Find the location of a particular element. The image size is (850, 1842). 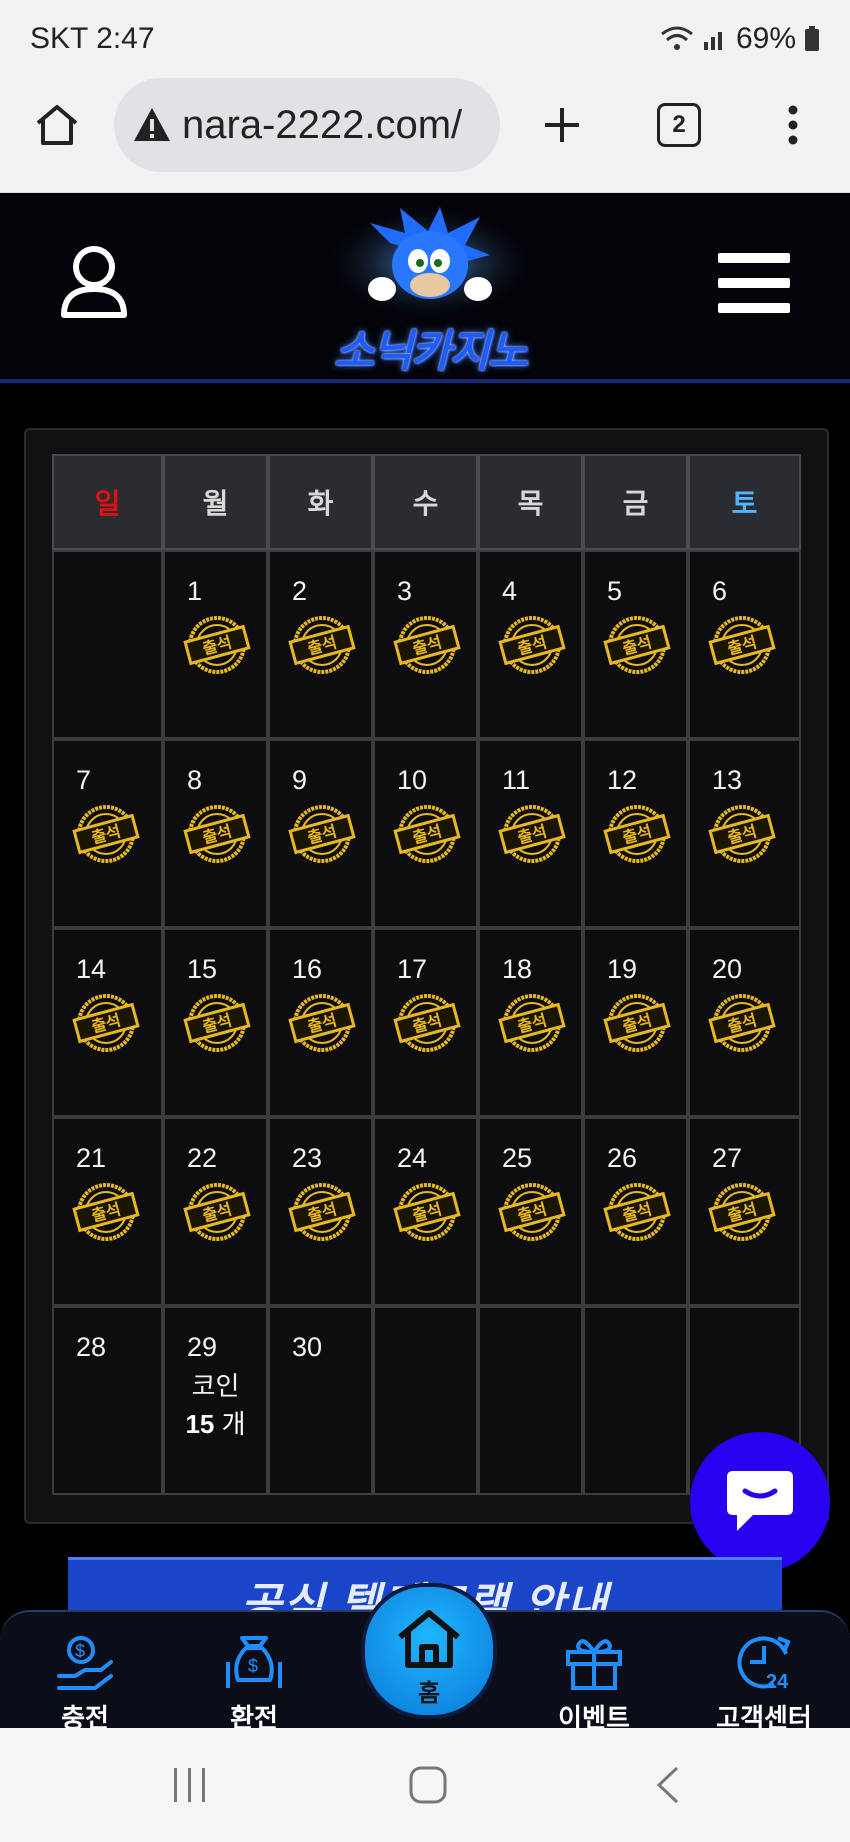

user-icon is located at coordinates (94, 282).